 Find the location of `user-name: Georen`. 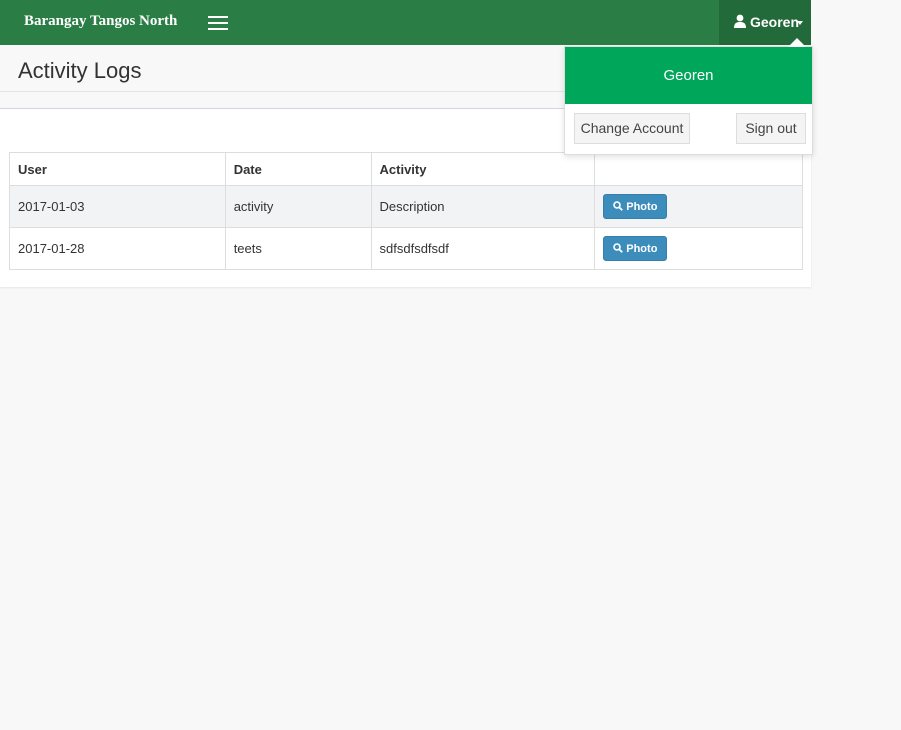

user-name: Georen is located at coordinates (775, 22).